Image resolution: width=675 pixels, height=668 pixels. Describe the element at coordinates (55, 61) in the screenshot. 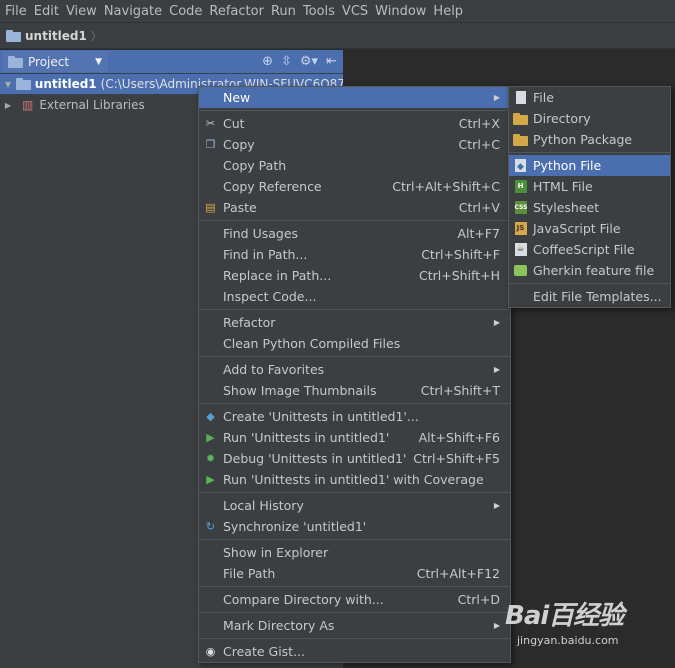

I see `project-view-selector: Project ▼` at that location.